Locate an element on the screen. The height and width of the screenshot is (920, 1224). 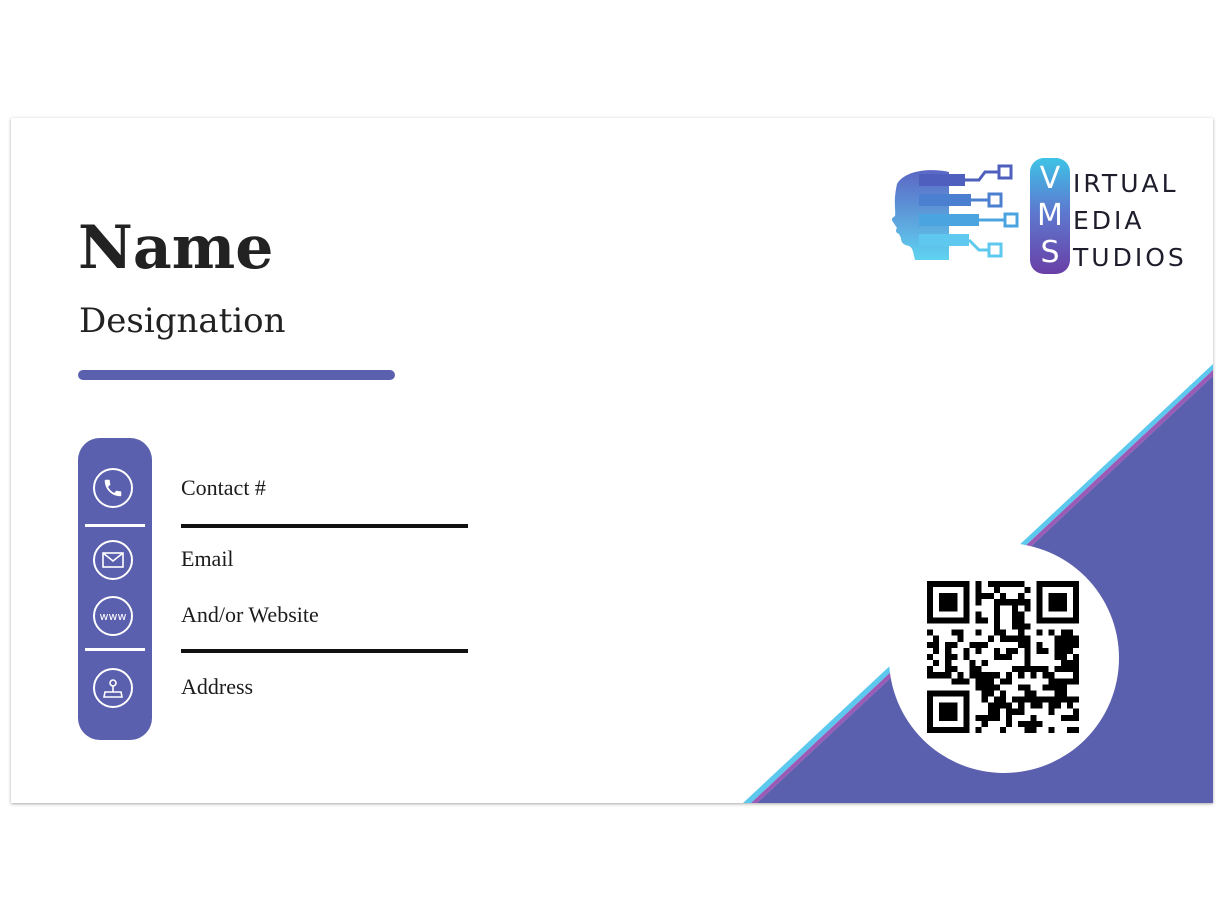
logo-letter-m: M is located at coordinates (1050, 215).